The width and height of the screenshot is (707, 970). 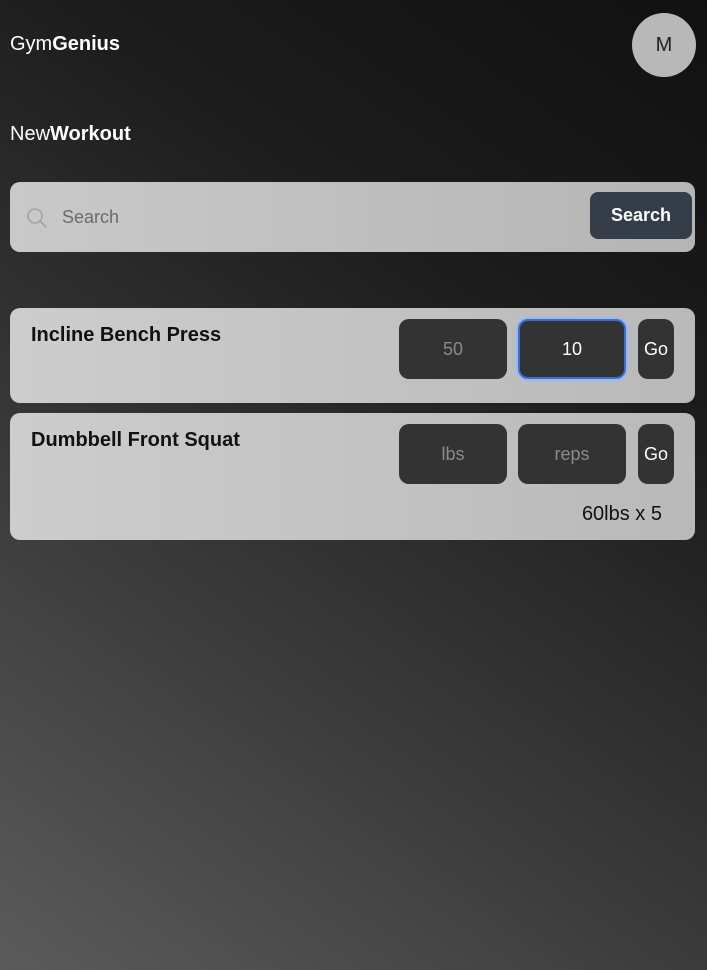 I want to click on exercise-name: Incline Bench Press, so click(x=126, y=335).